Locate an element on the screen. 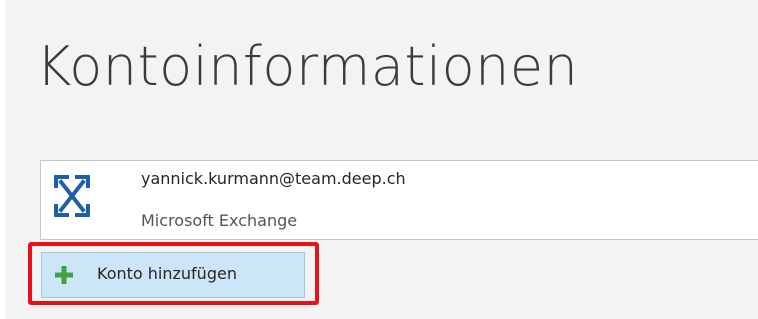 This screenshot has height=319, width=758. add-account-button: Konto hinzufügen is located at coordinates (173, 275).